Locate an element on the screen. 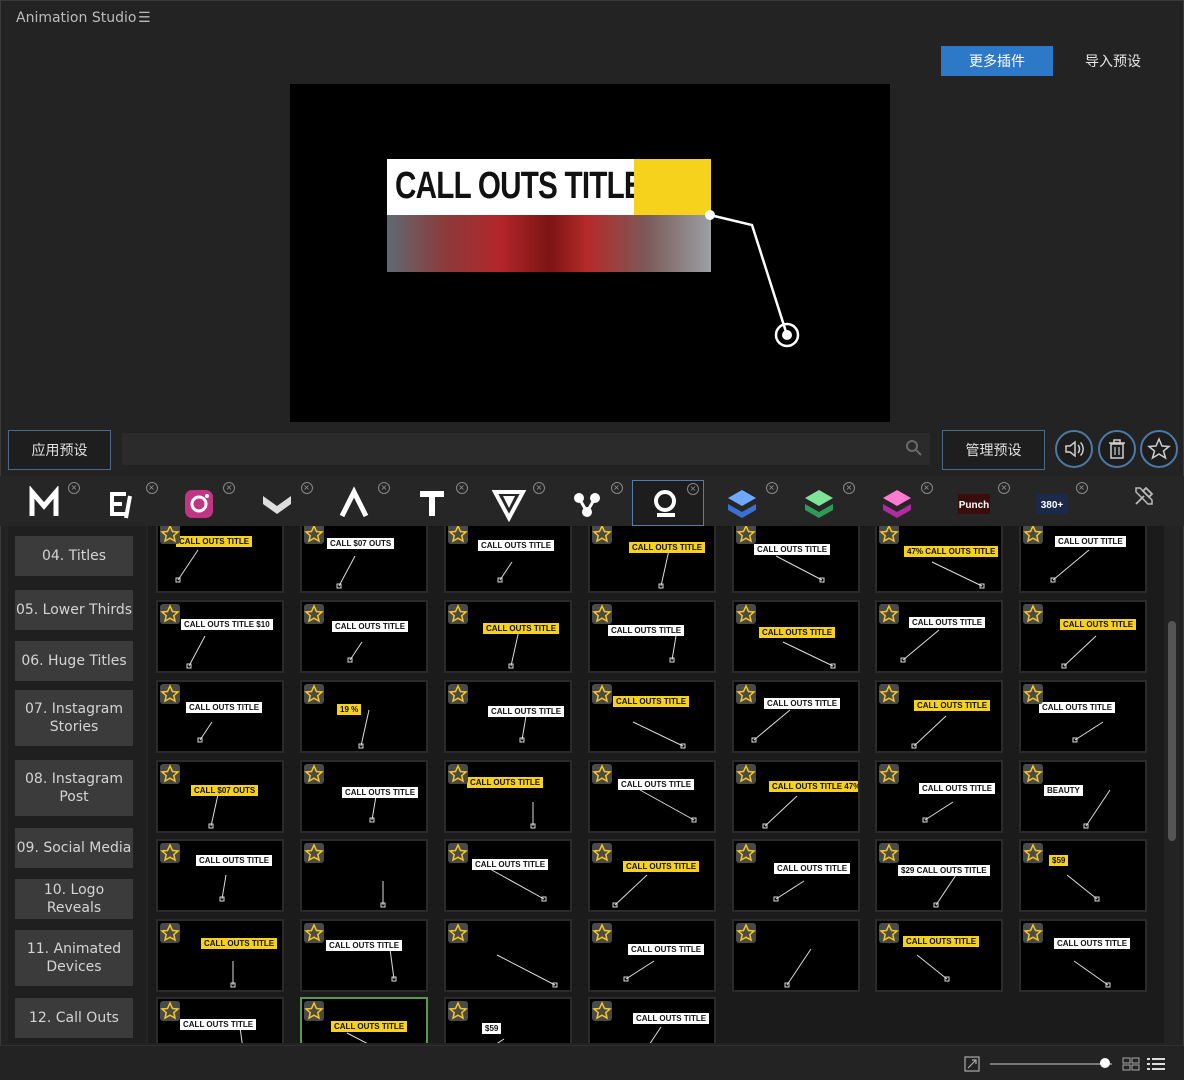  preset-tile: CALL OUTS TITLE $10 is located at coordinates (220, 636).